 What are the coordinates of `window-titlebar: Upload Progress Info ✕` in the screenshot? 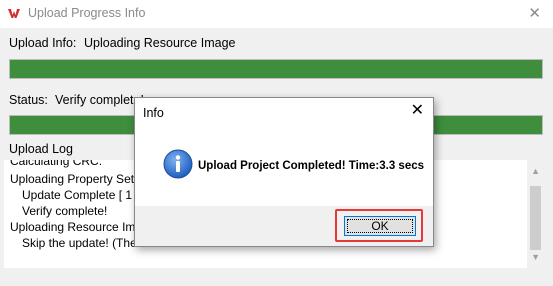 It's located at (276, 14).